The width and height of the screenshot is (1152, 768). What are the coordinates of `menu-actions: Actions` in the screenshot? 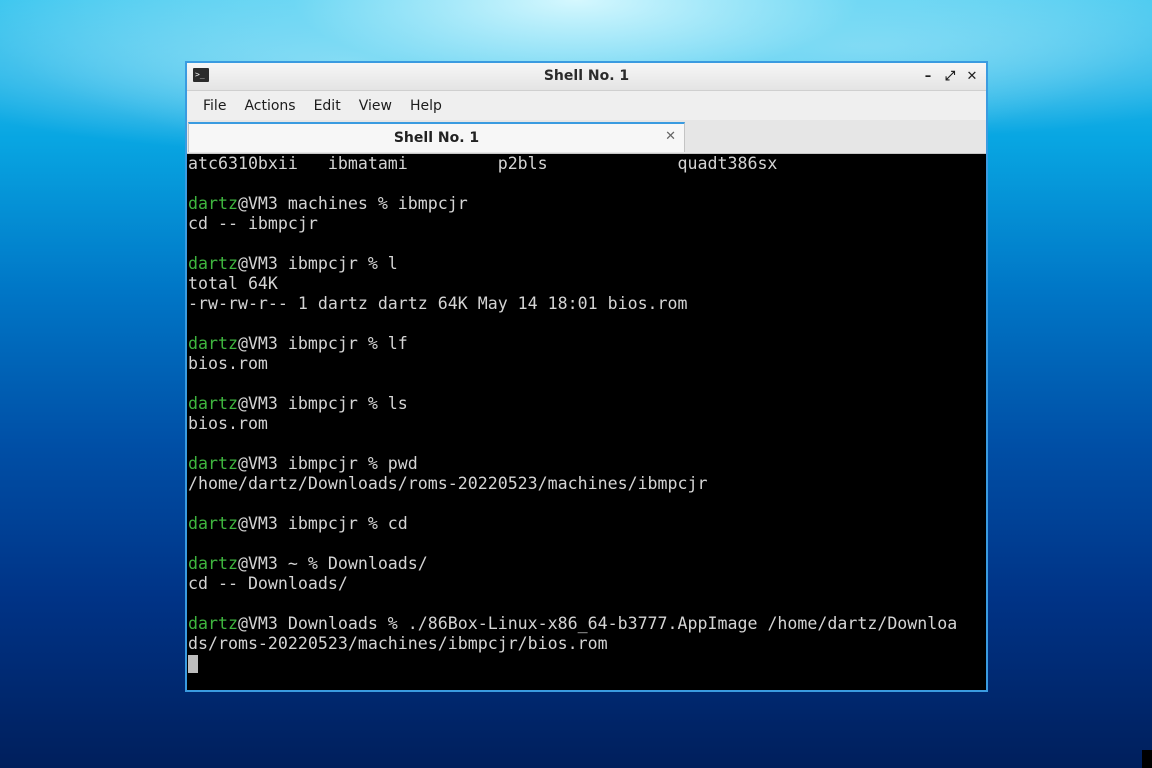 It's located at (269, 106).